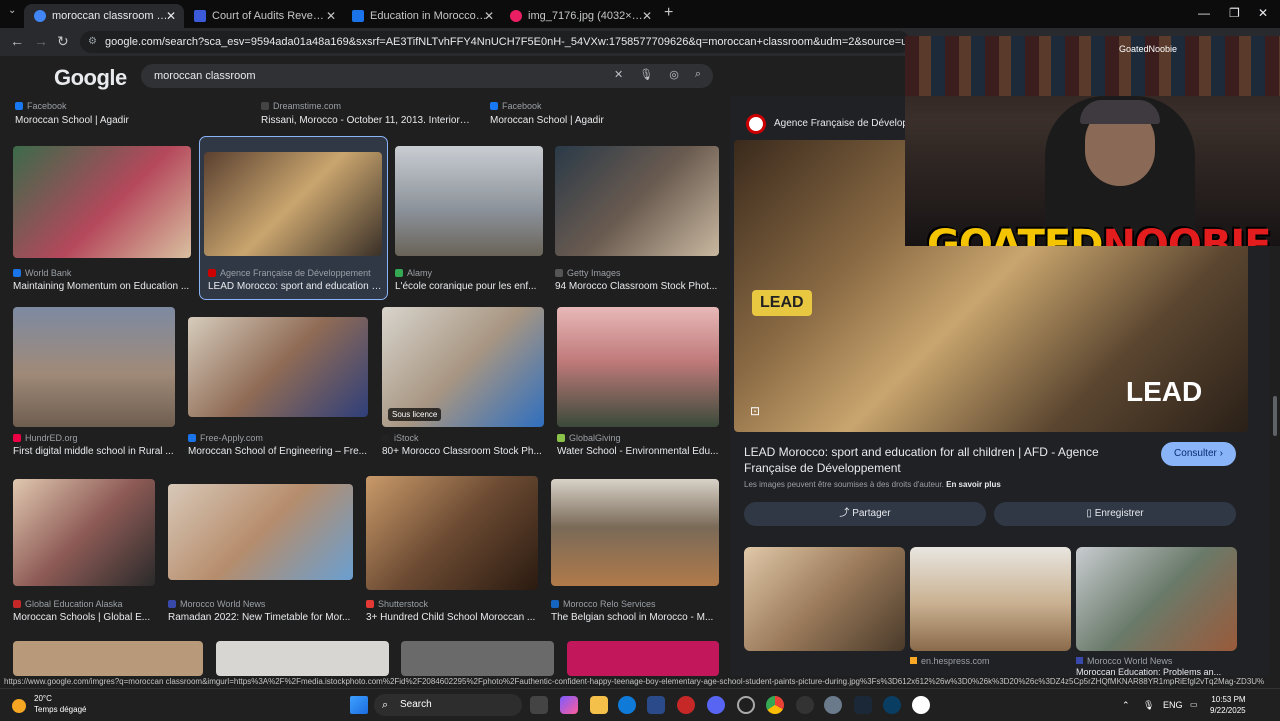 The width and height of the screenshot is (1280, 721). What do you see at coordinates (448, 705) in the screenshot?
I see `taskbar-search: ⌕ Search` at bounding box center [448, 705].